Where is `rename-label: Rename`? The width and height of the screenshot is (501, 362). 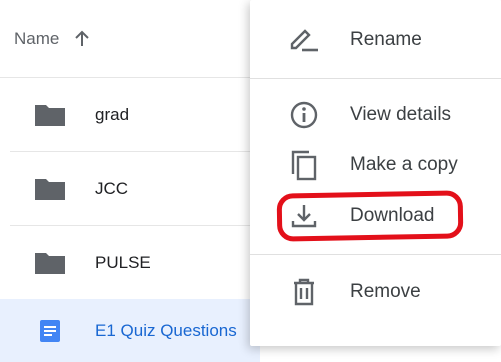 rename-label: Rename is located at coordinates (386, 39).